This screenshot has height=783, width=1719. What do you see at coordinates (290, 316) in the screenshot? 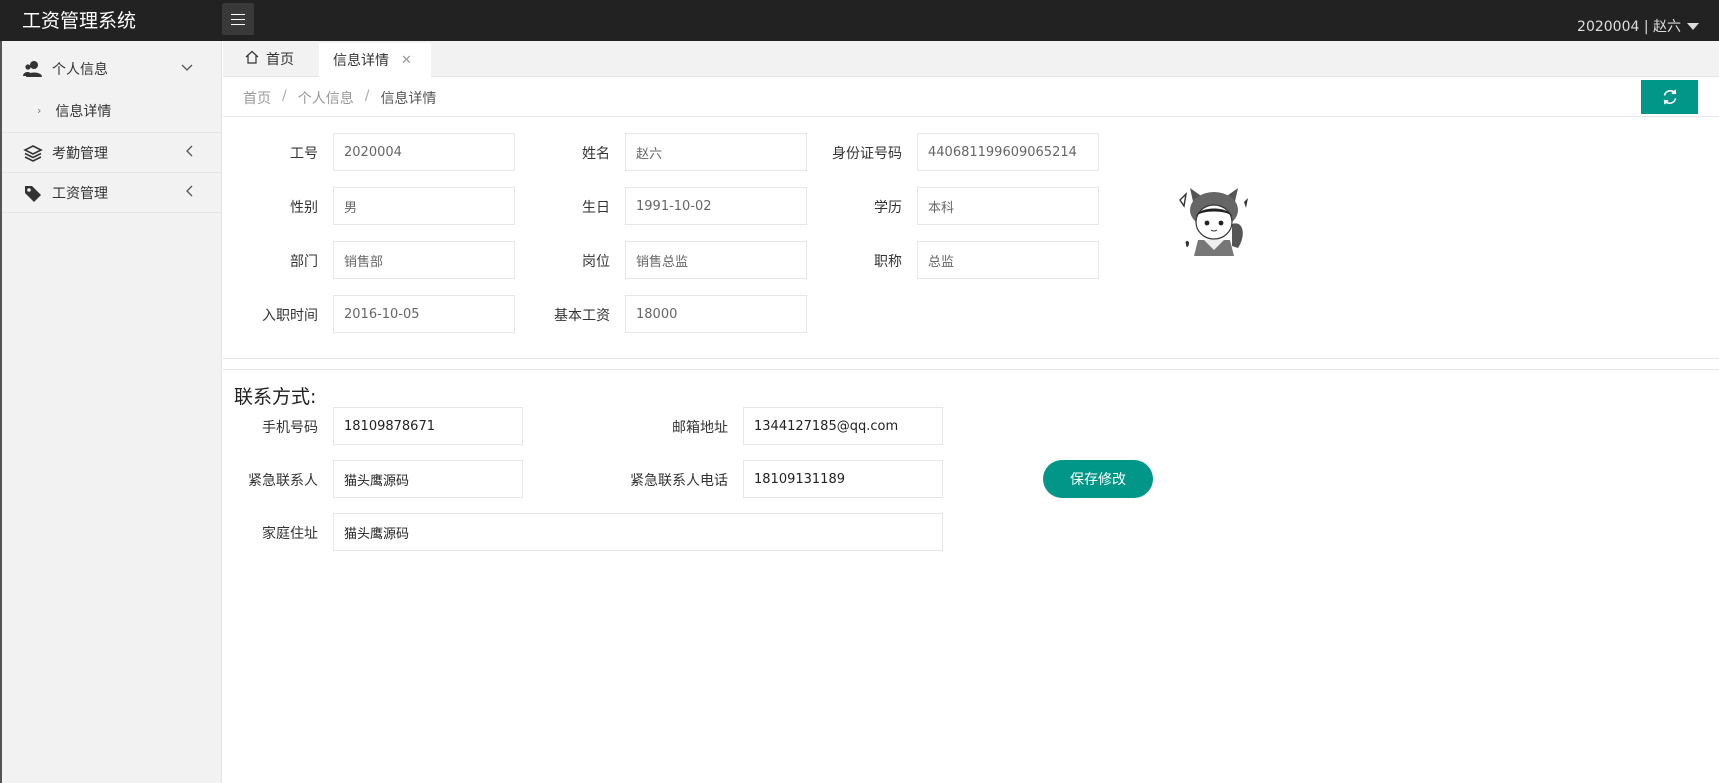
I see `label-hire-date: 入职时间` at bounding box center [290, 316].